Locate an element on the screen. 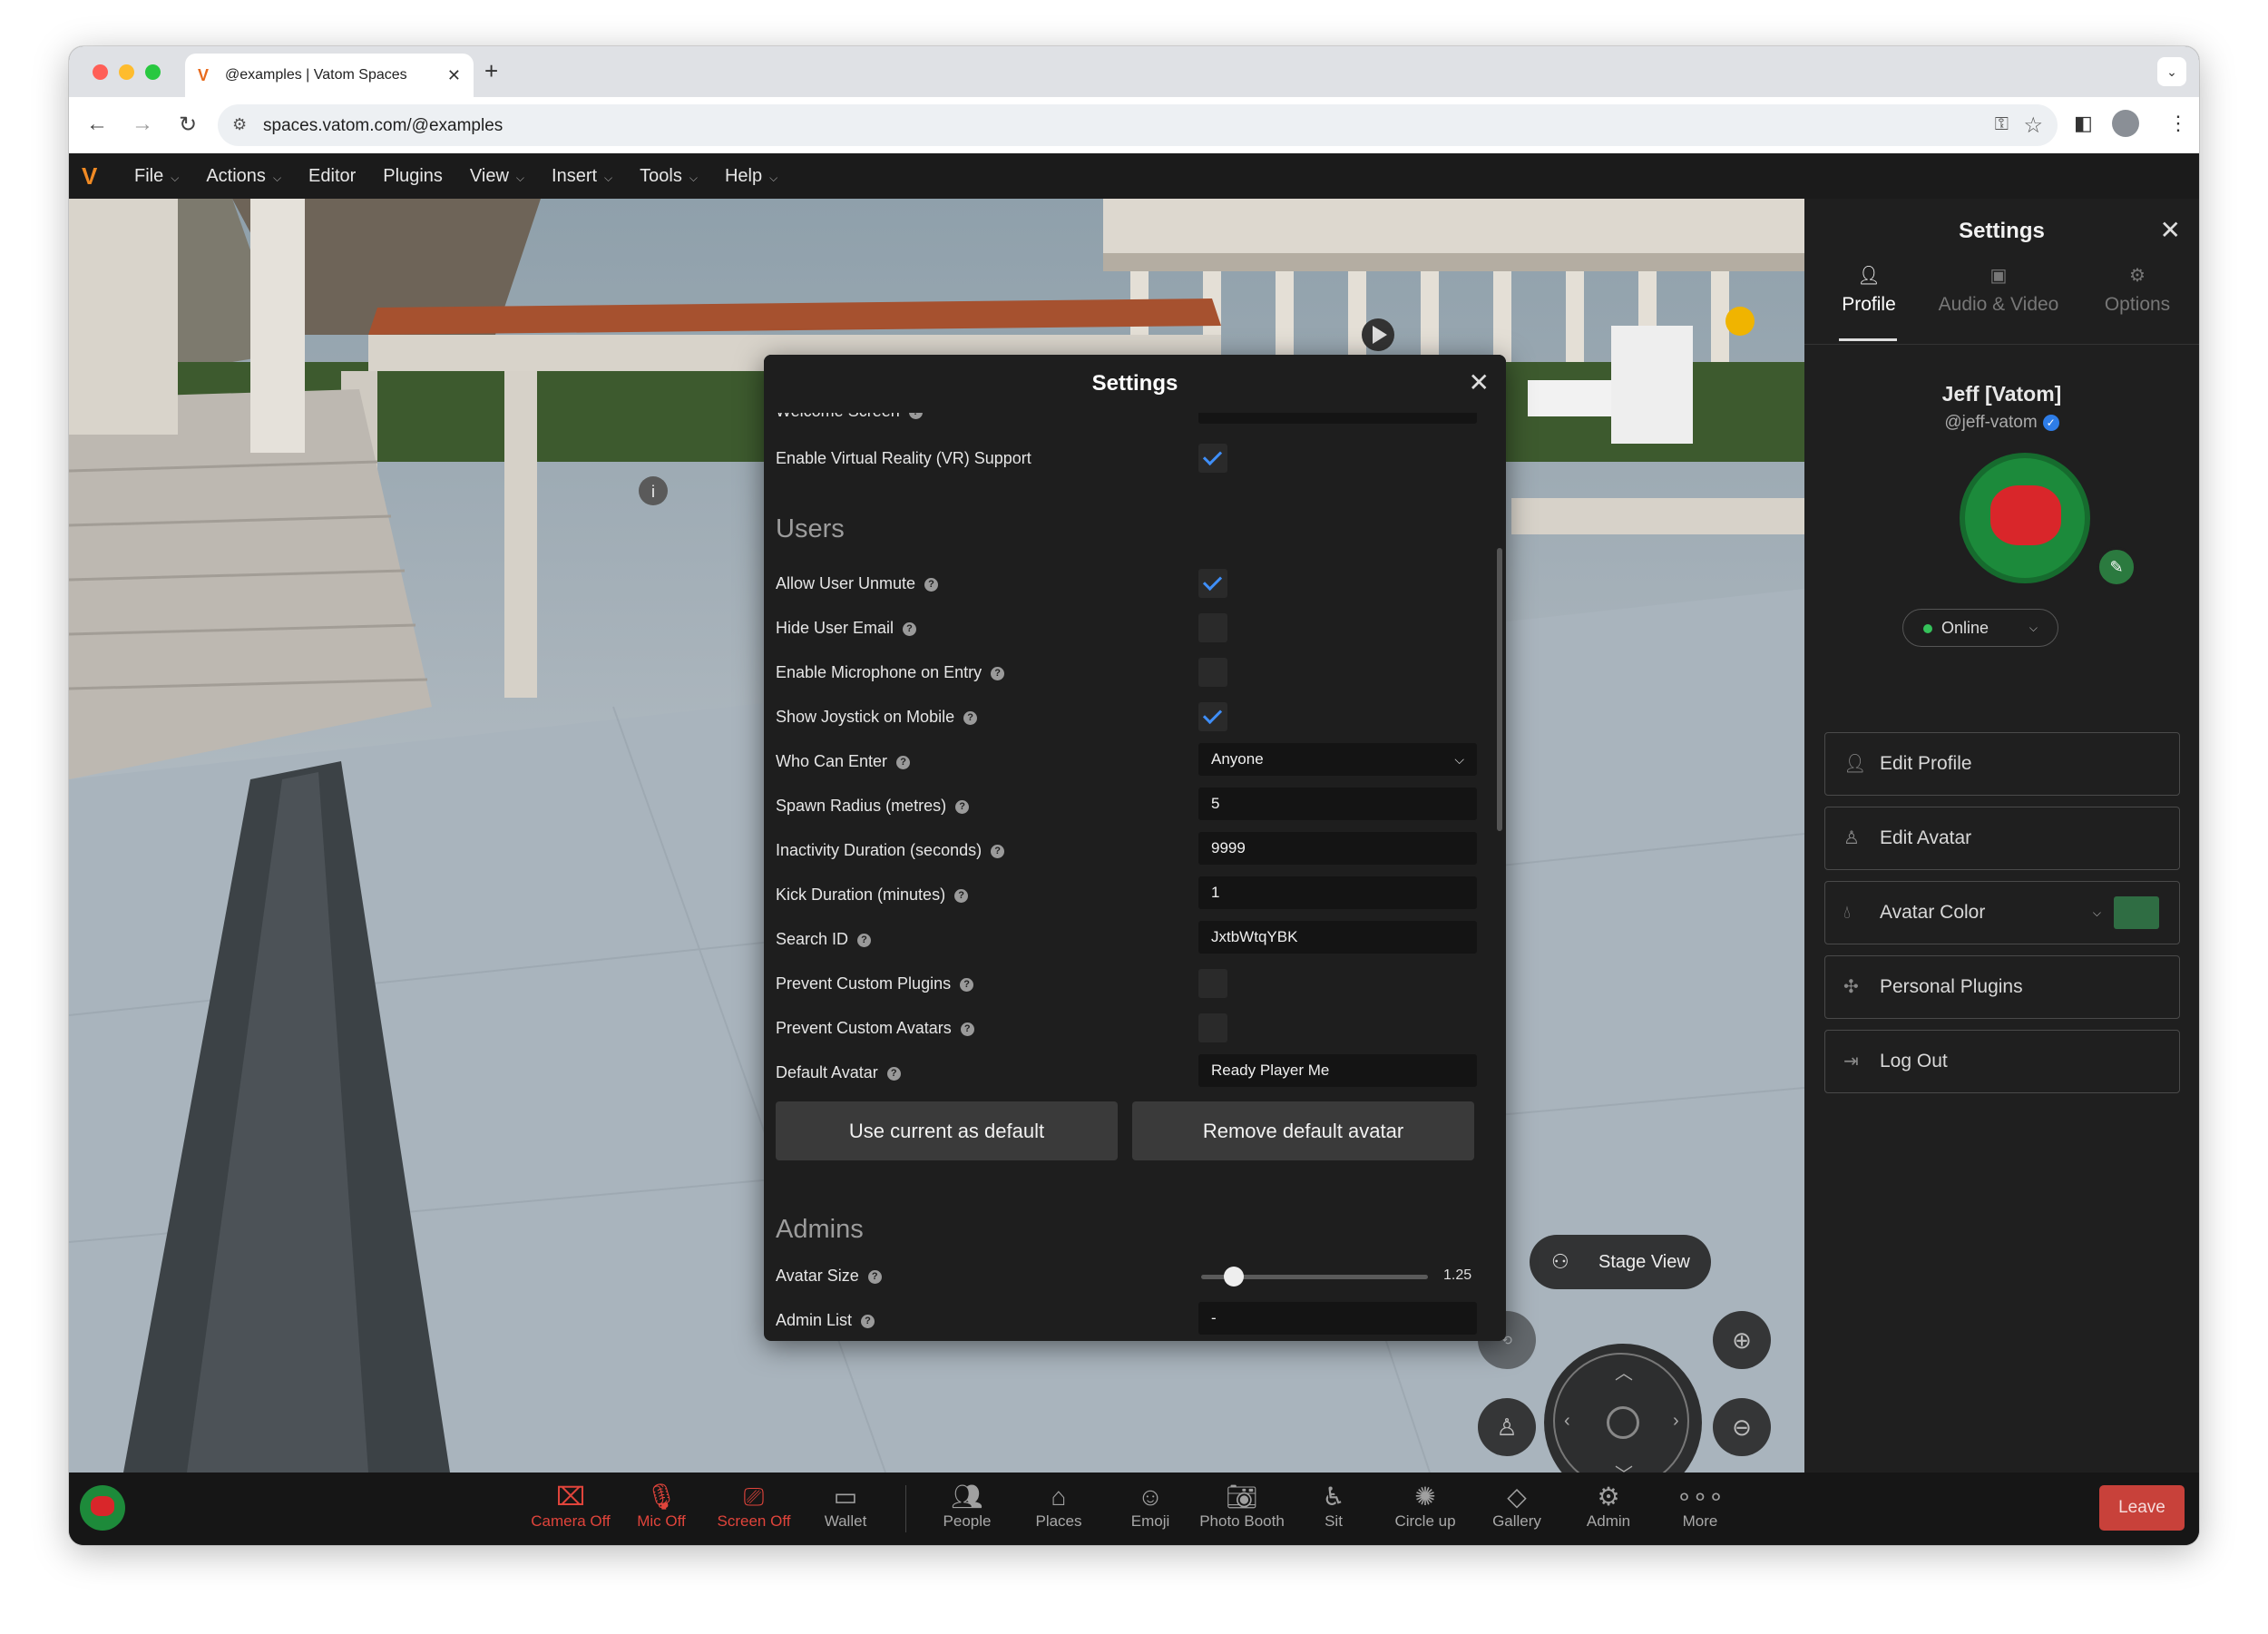  browser-tab: V @examples | Vatom Spaces ✕ is located at coordinates (330, 75).